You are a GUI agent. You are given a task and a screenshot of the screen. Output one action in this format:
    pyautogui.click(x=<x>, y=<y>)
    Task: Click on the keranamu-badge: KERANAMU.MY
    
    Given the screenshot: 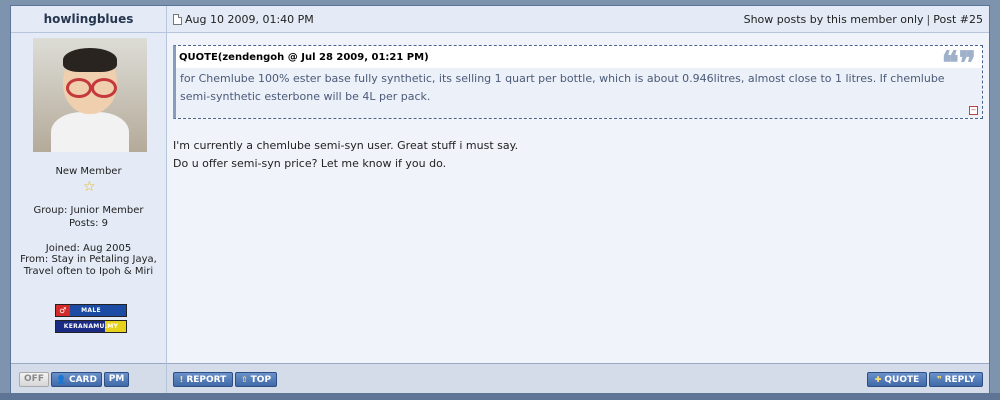 What is the action you would take?
    pyautogui.click(x=91, y=326)
    